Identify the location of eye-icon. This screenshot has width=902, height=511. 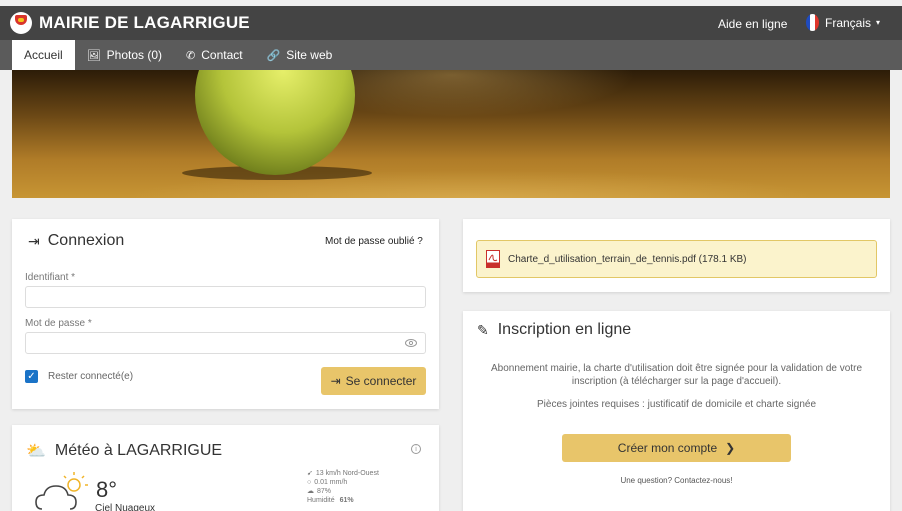
(411, 343).